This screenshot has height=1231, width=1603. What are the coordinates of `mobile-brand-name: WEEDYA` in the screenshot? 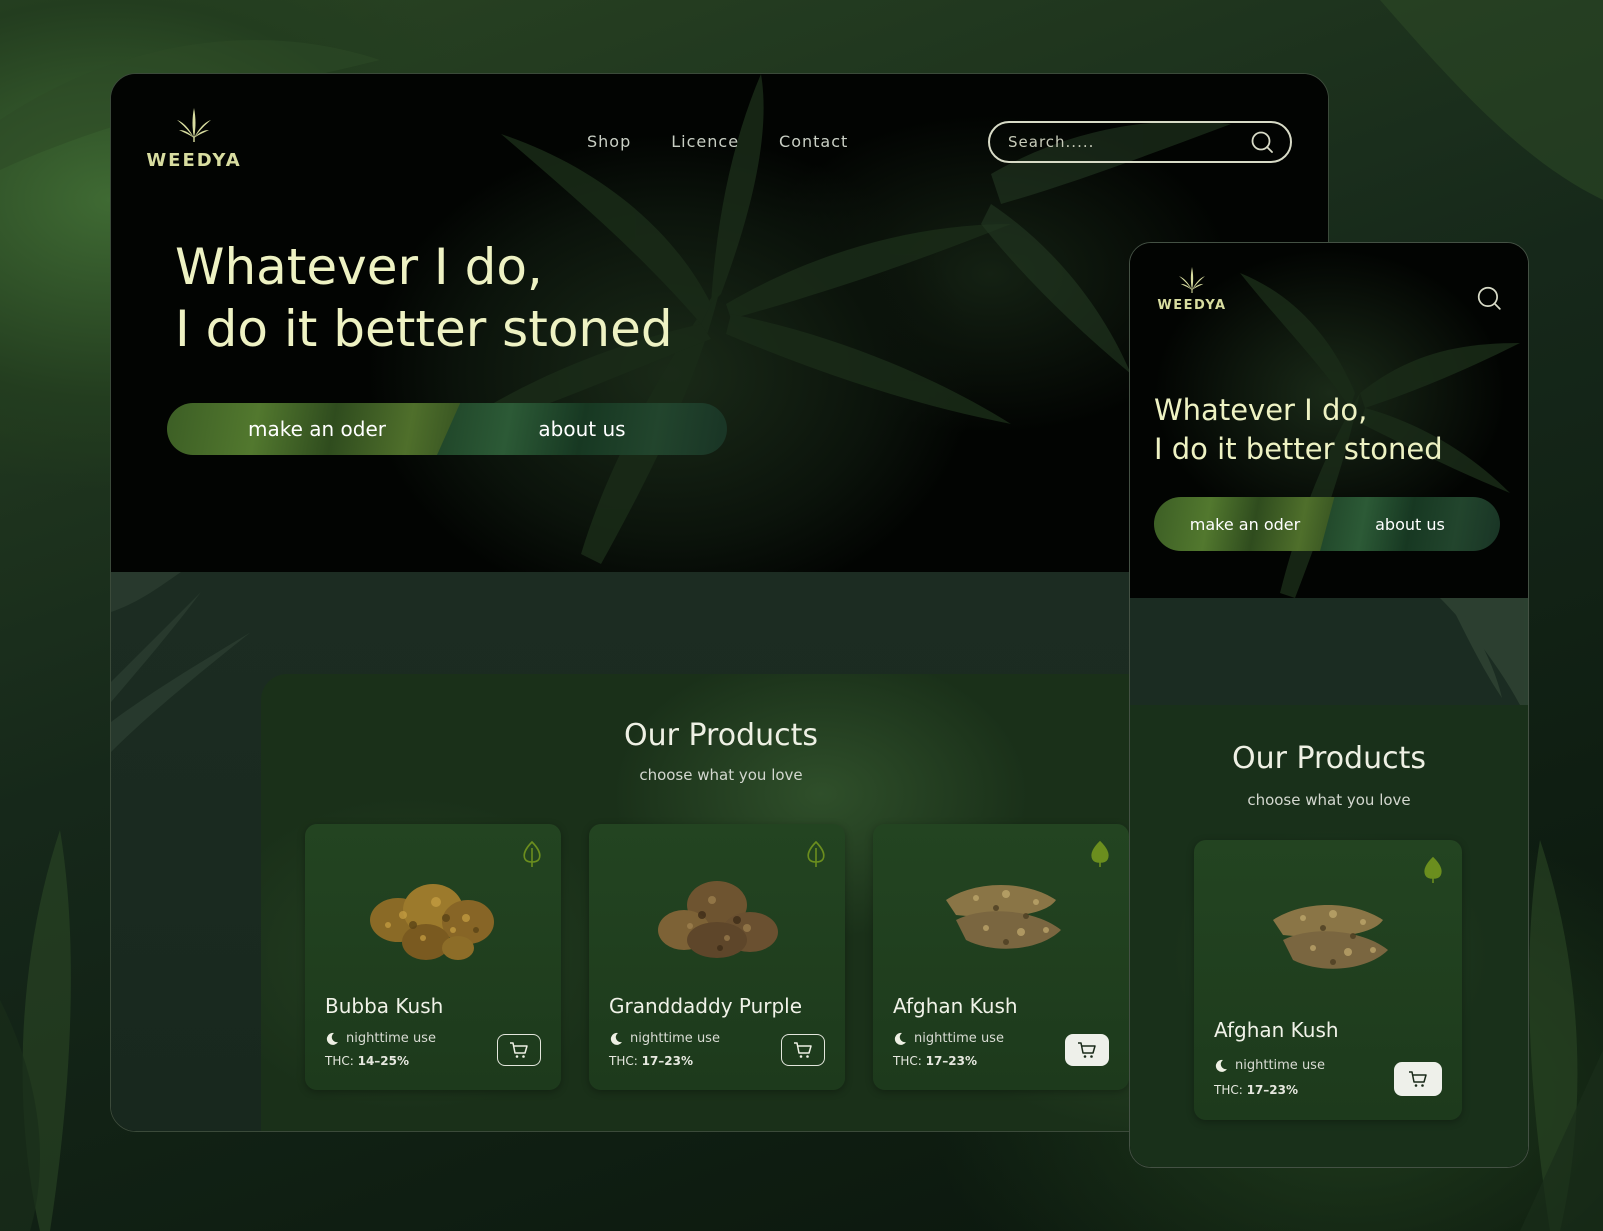 It's located at (1192, 305).